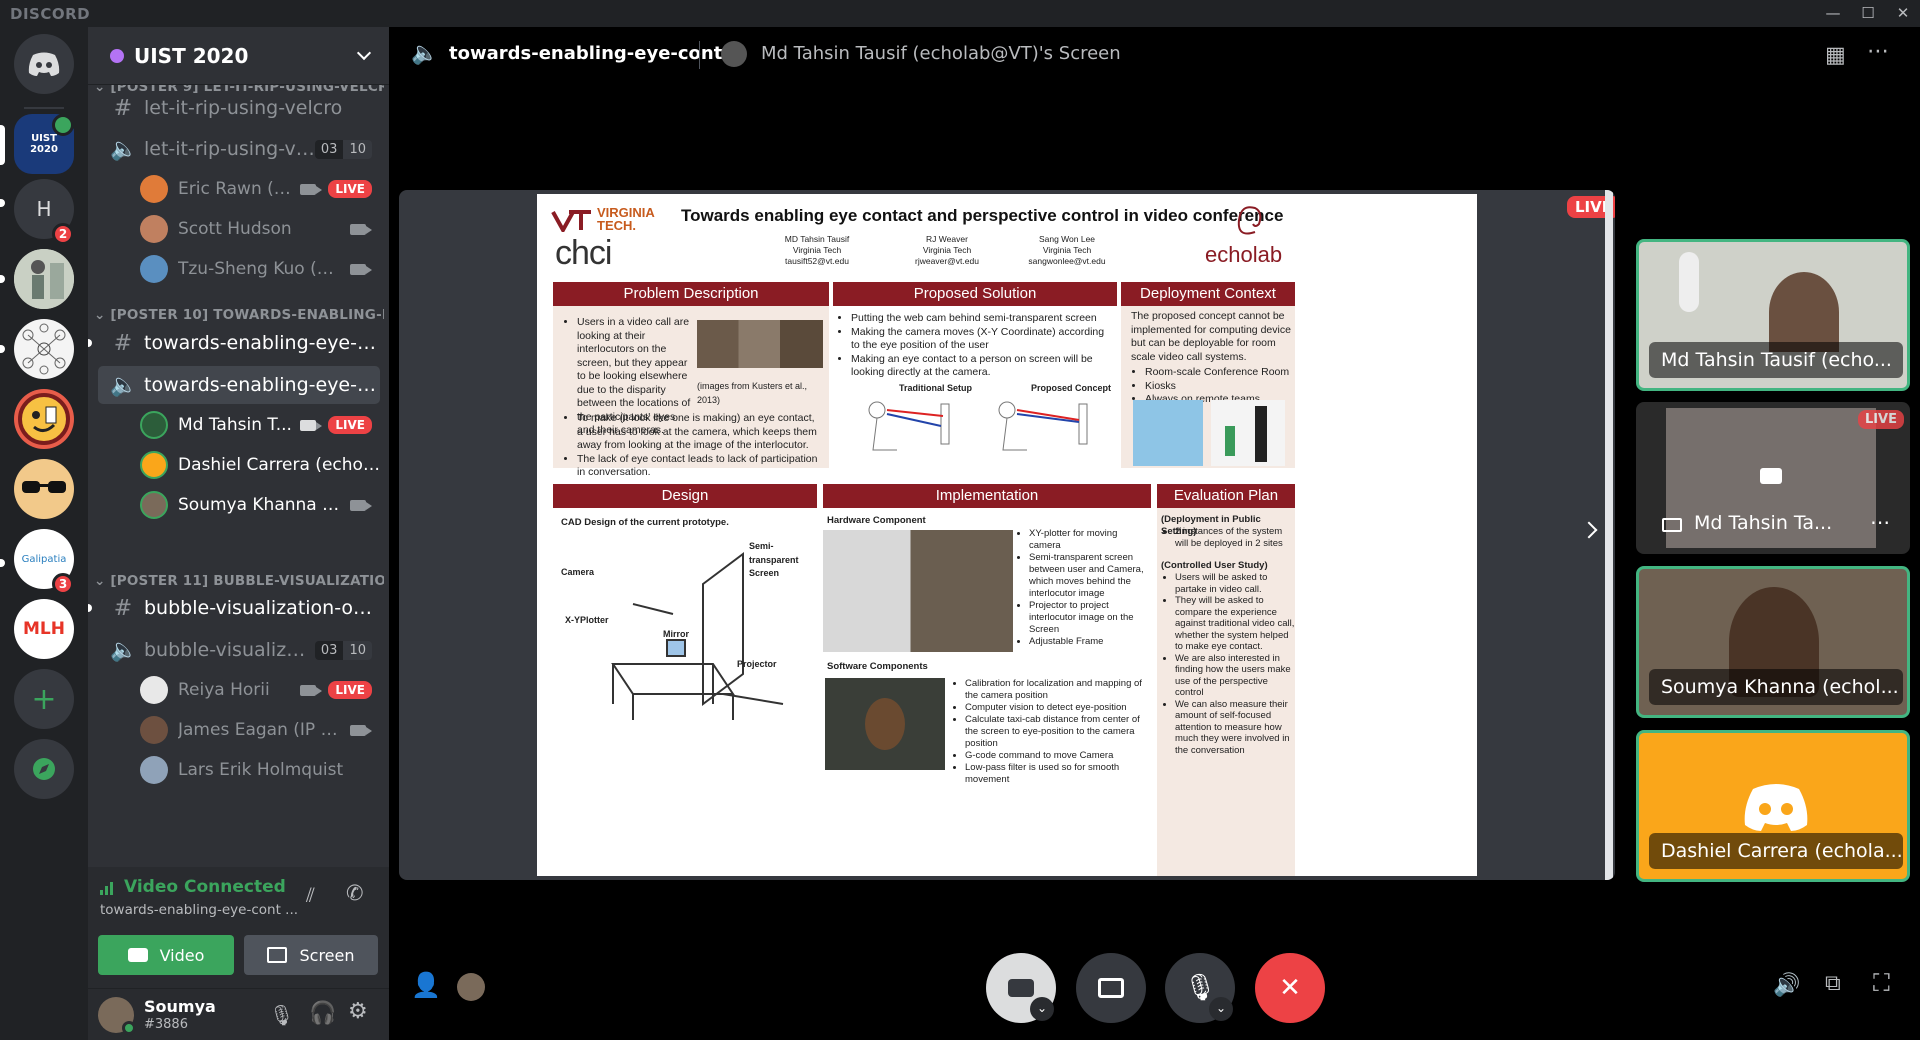 This screenshot has width=1920, height=1040. I want to click on gear-icon: ⚙, so click(358, 1011).